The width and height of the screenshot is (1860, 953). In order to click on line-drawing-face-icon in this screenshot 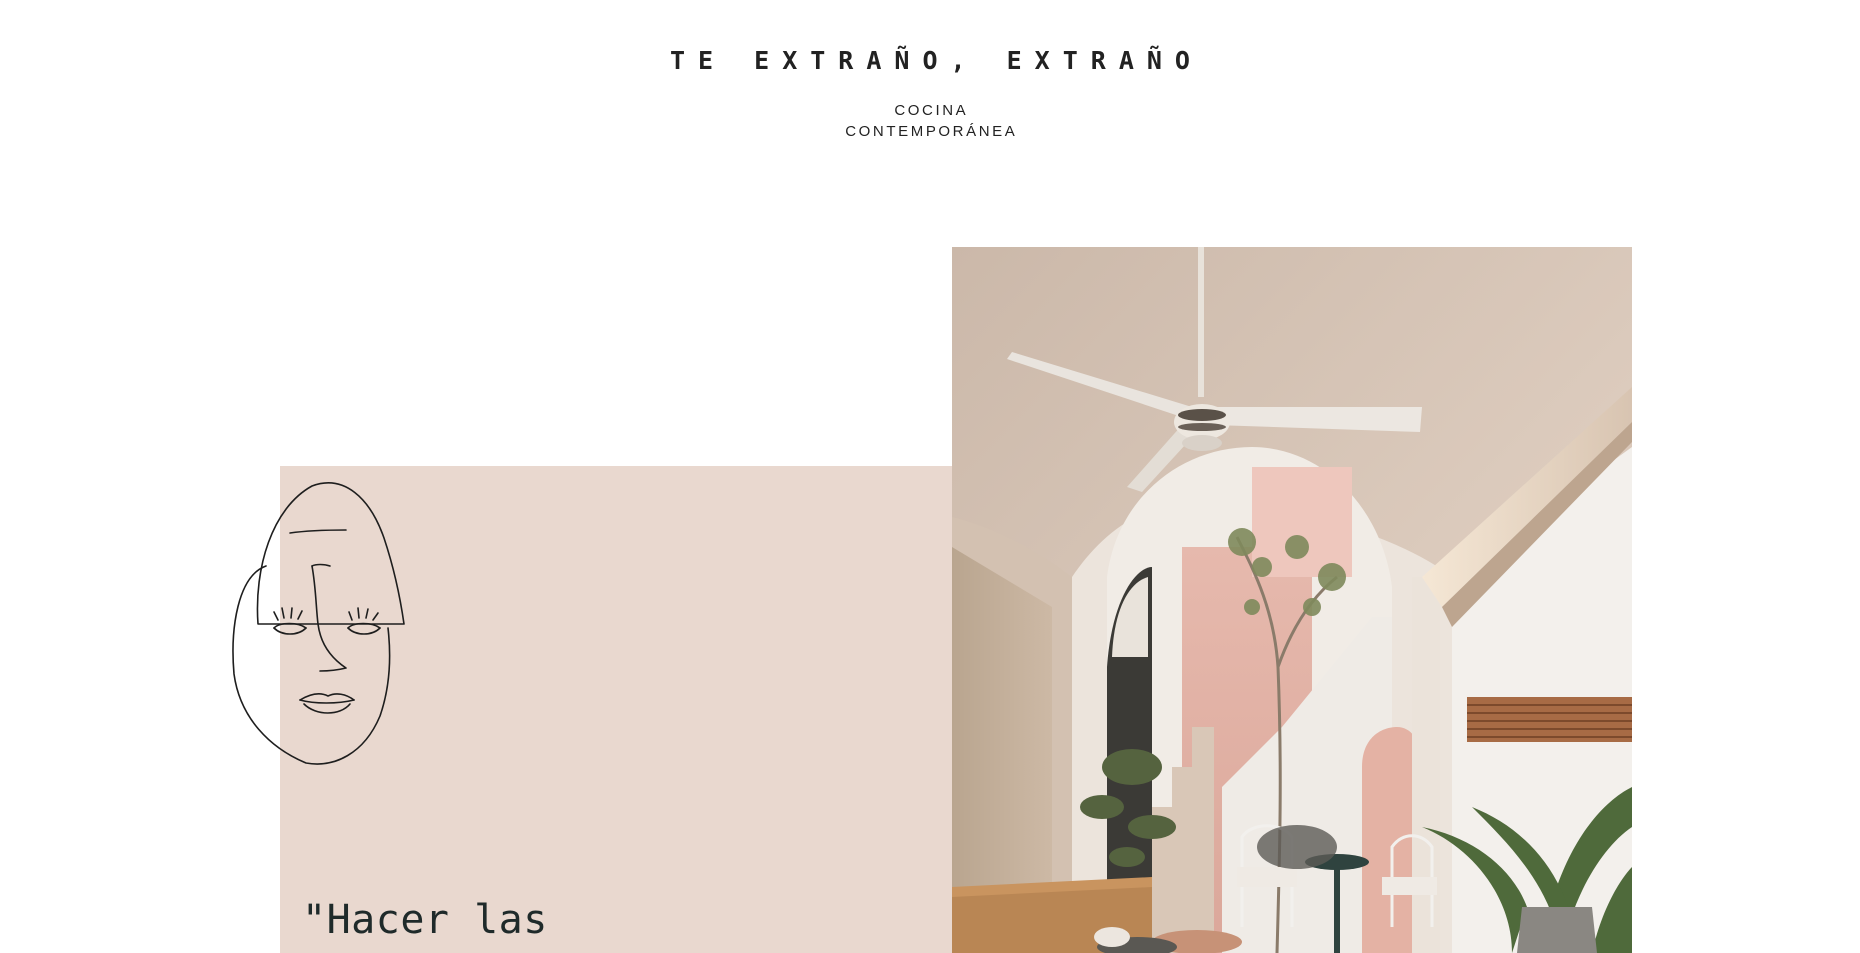, I will do `click(324, 623)`.